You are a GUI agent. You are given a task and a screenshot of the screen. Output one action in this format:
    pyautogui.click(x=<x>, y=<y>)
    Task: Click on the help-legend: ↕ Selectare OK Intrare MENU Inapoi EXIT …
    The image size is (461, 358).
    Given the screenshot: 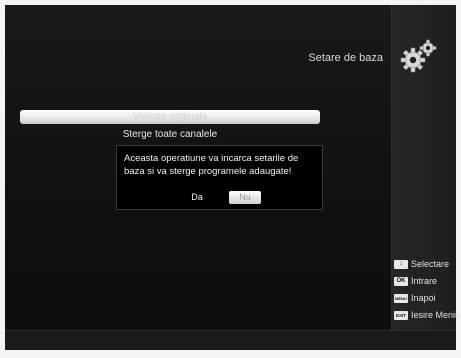 What is the action you would take?
    pyautogui.click(x=427, y=292)
    